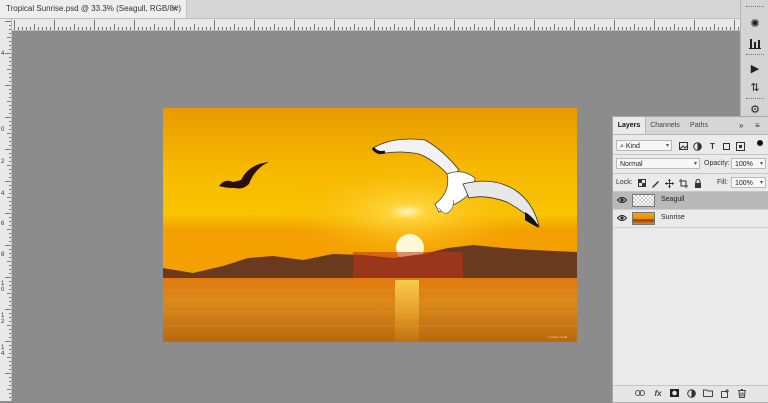 The height and width of the screenshot is (403, 768). I want to click on smart-object-filter-icon, so click(740, 146).